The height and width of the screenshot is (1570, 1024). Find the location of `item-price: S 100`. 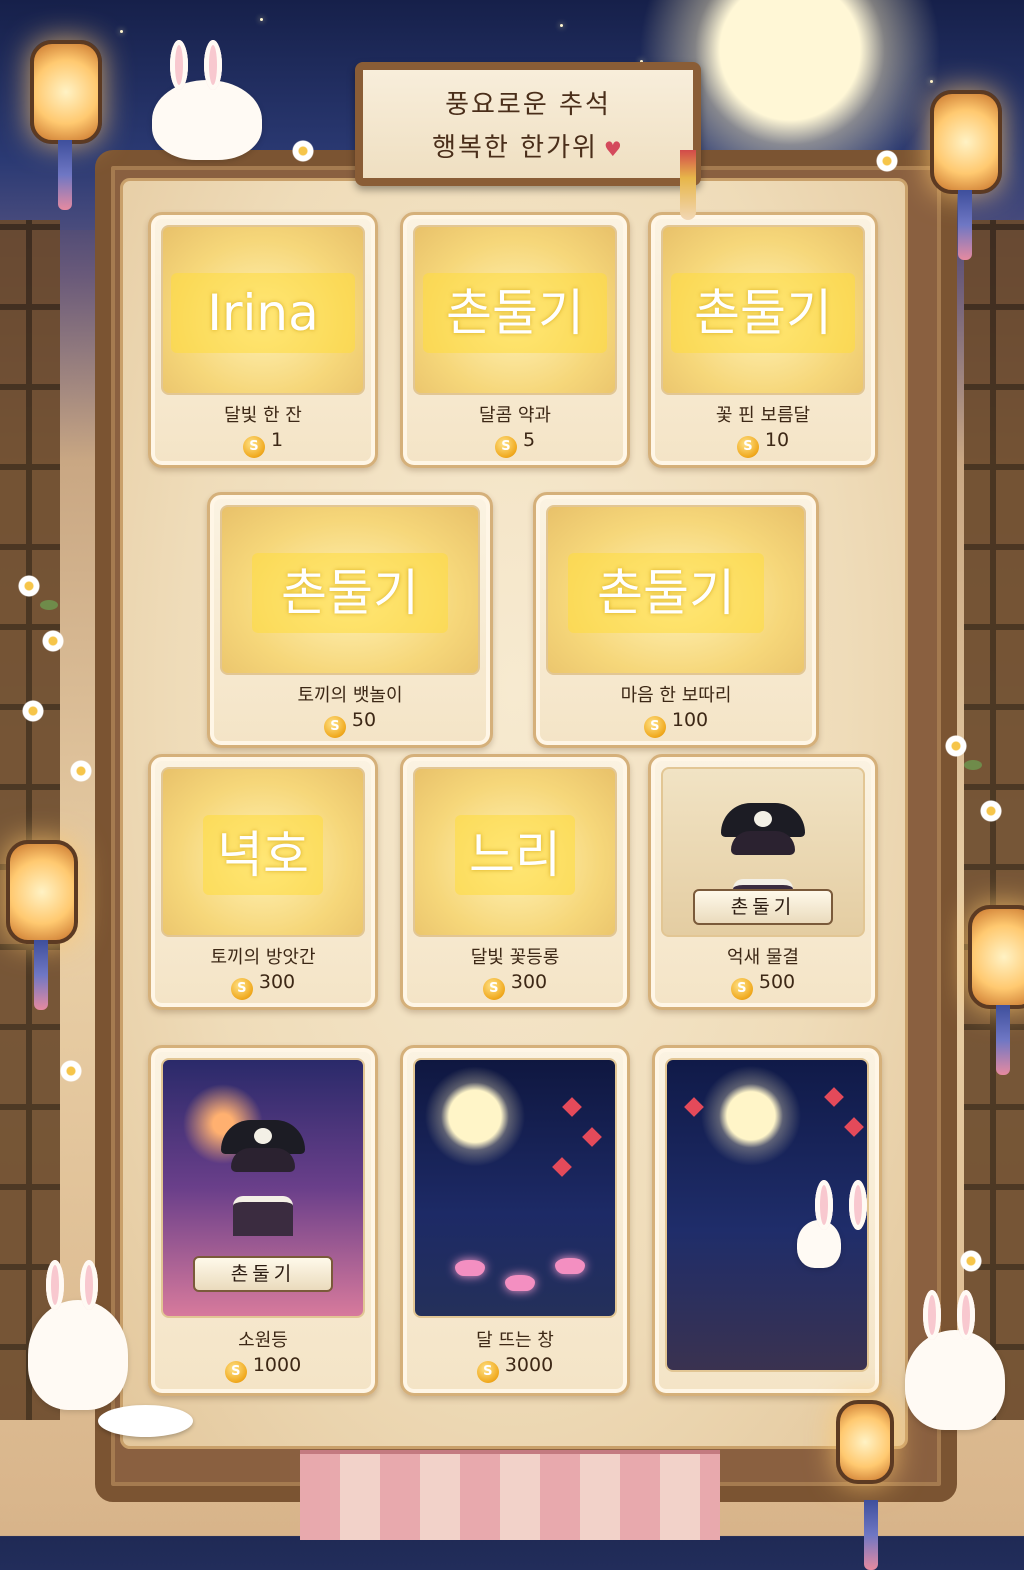

item-price: S 100 is located at coordinates (676, 723).